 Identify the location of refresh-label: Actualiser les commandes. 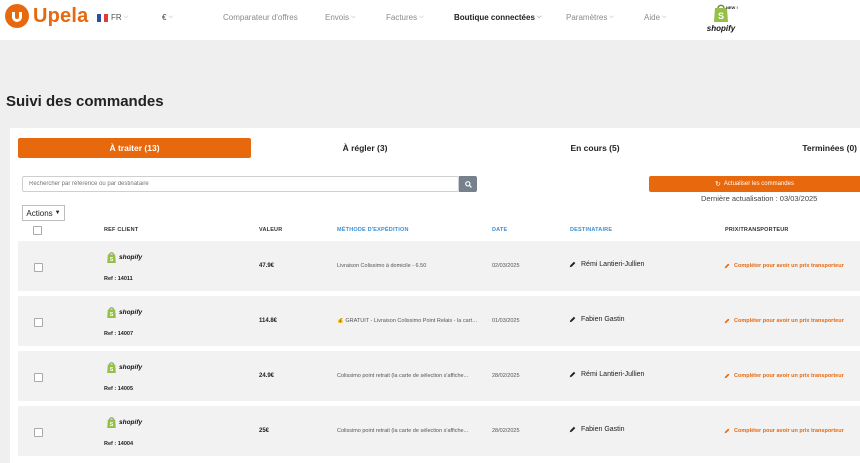
(758, 184).